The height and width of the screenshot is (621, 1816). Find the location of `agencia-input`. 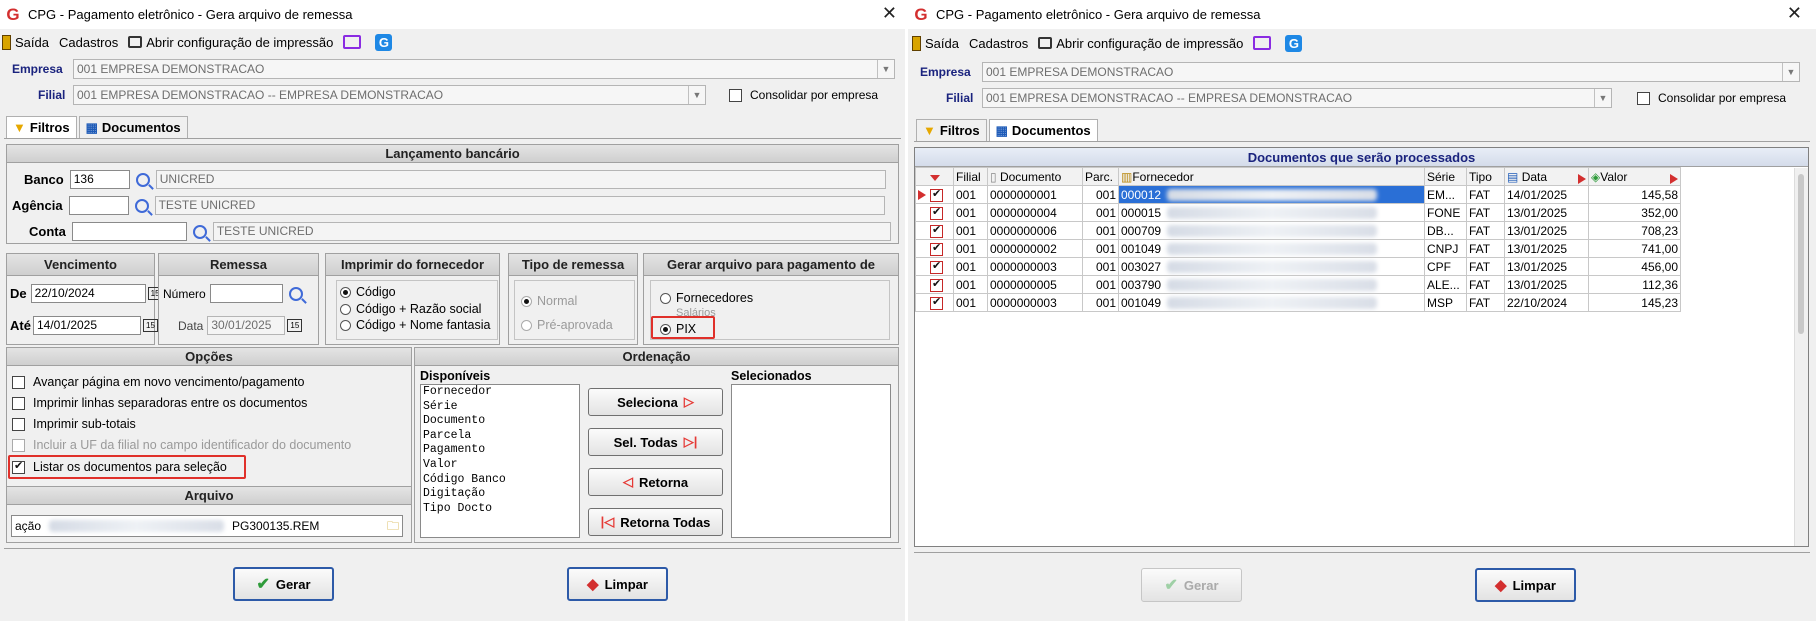

agencia-input is located at coordinates (98, 205).